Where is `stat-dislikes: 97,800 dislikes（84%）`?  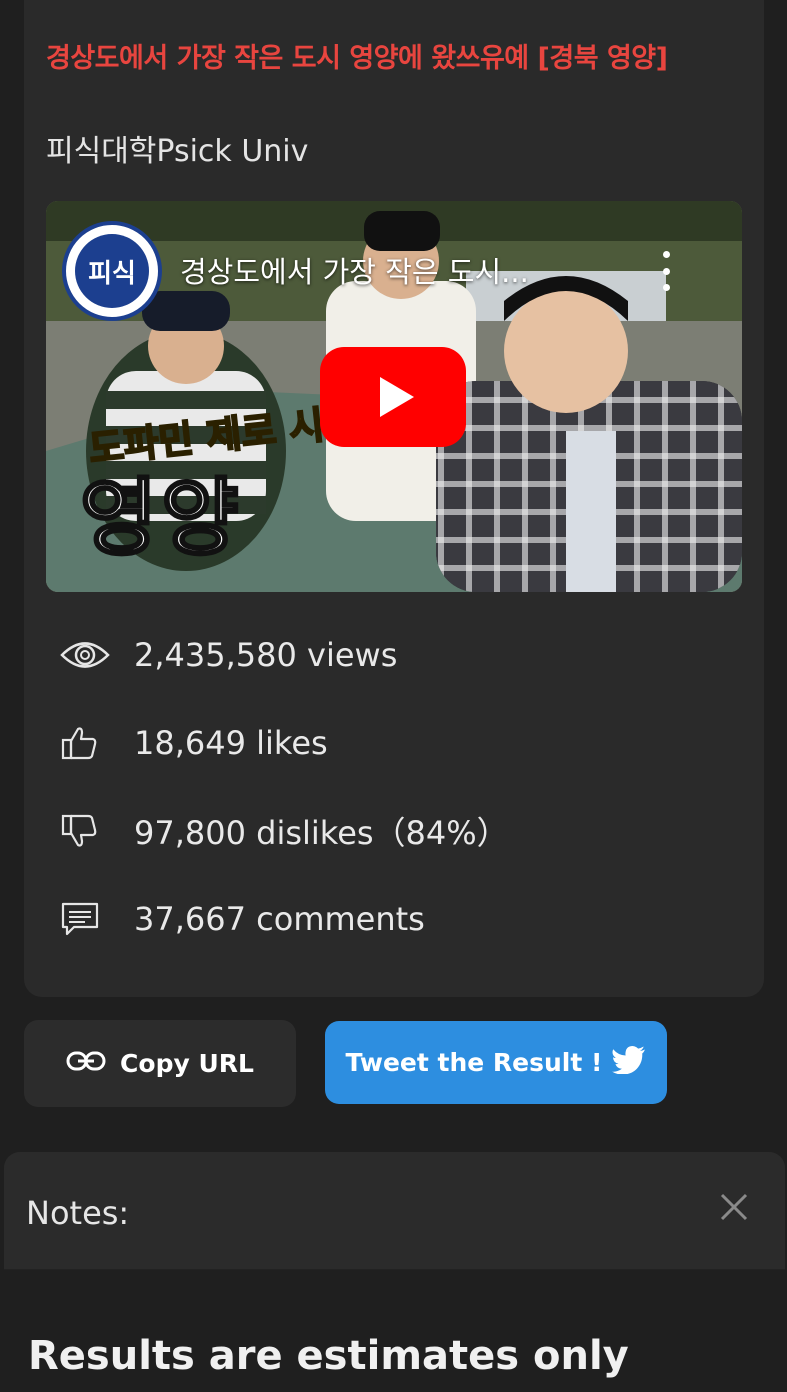
stat-dislikes: 97,800 dislikes（84%） is located at coordinates (284, 831).